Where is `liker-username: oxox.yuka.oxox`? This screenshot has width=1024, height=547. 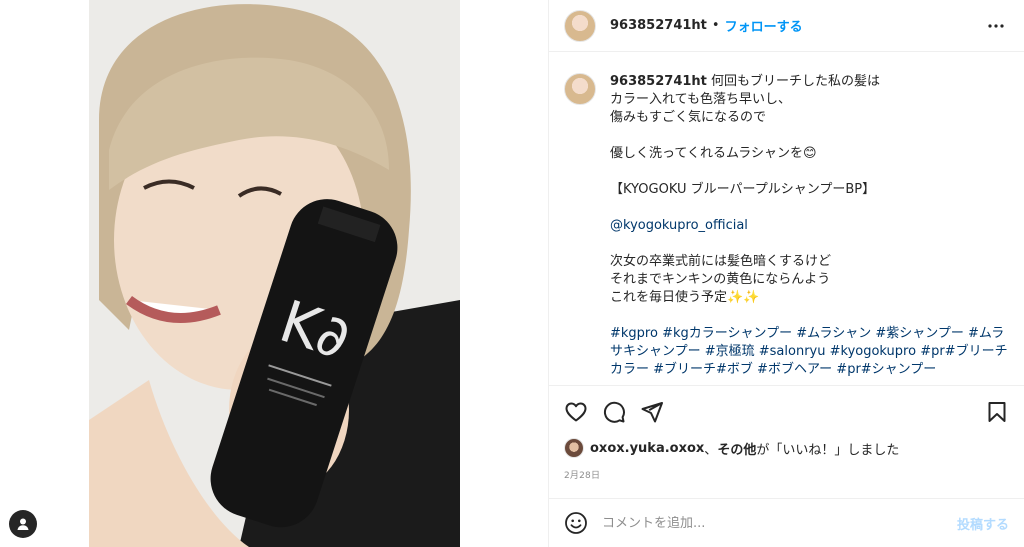
liker-username: oxox.yuka.oxox is located at coordinates (647, 448).